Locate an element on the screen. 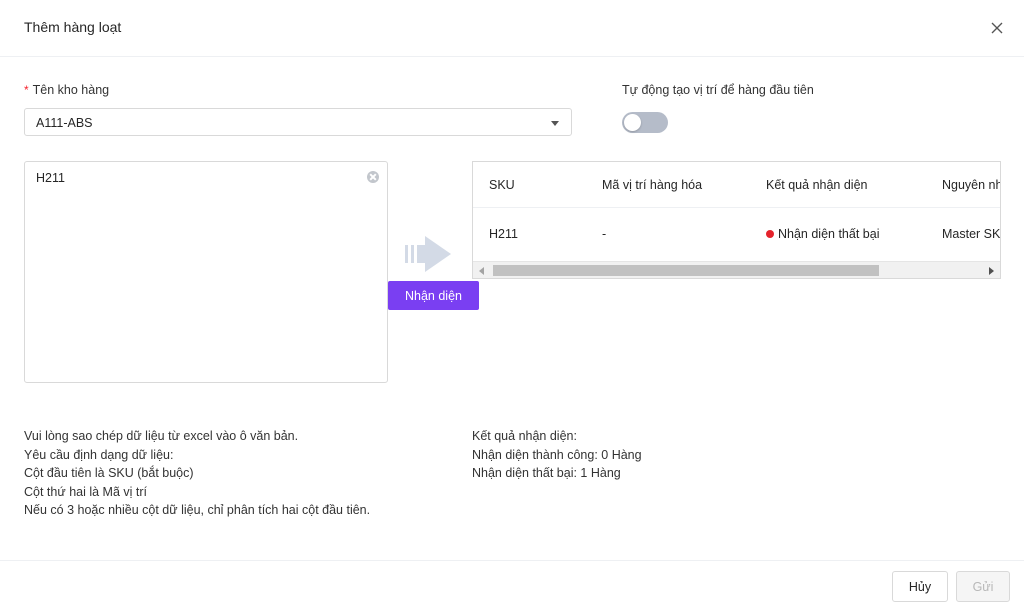 The height and width of the screenshot is (612, 1024). cell-reason: Master SK is located at coordinates (971, 234).